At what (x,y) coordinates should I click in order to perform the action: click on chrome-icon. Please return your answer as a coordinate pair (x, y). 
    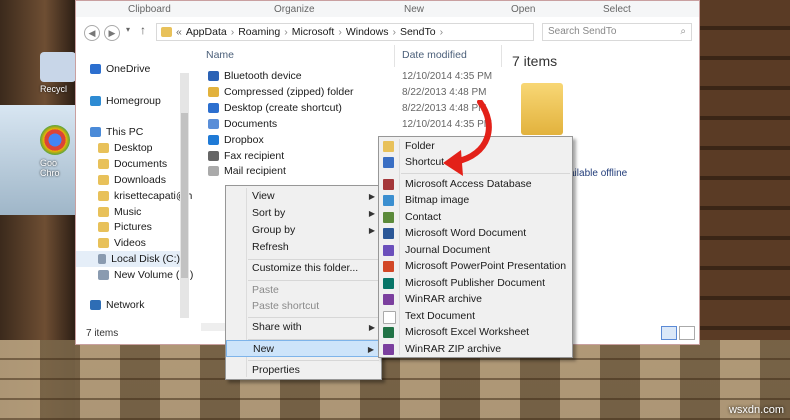
    Looking at the image, I should click on (55, 140).